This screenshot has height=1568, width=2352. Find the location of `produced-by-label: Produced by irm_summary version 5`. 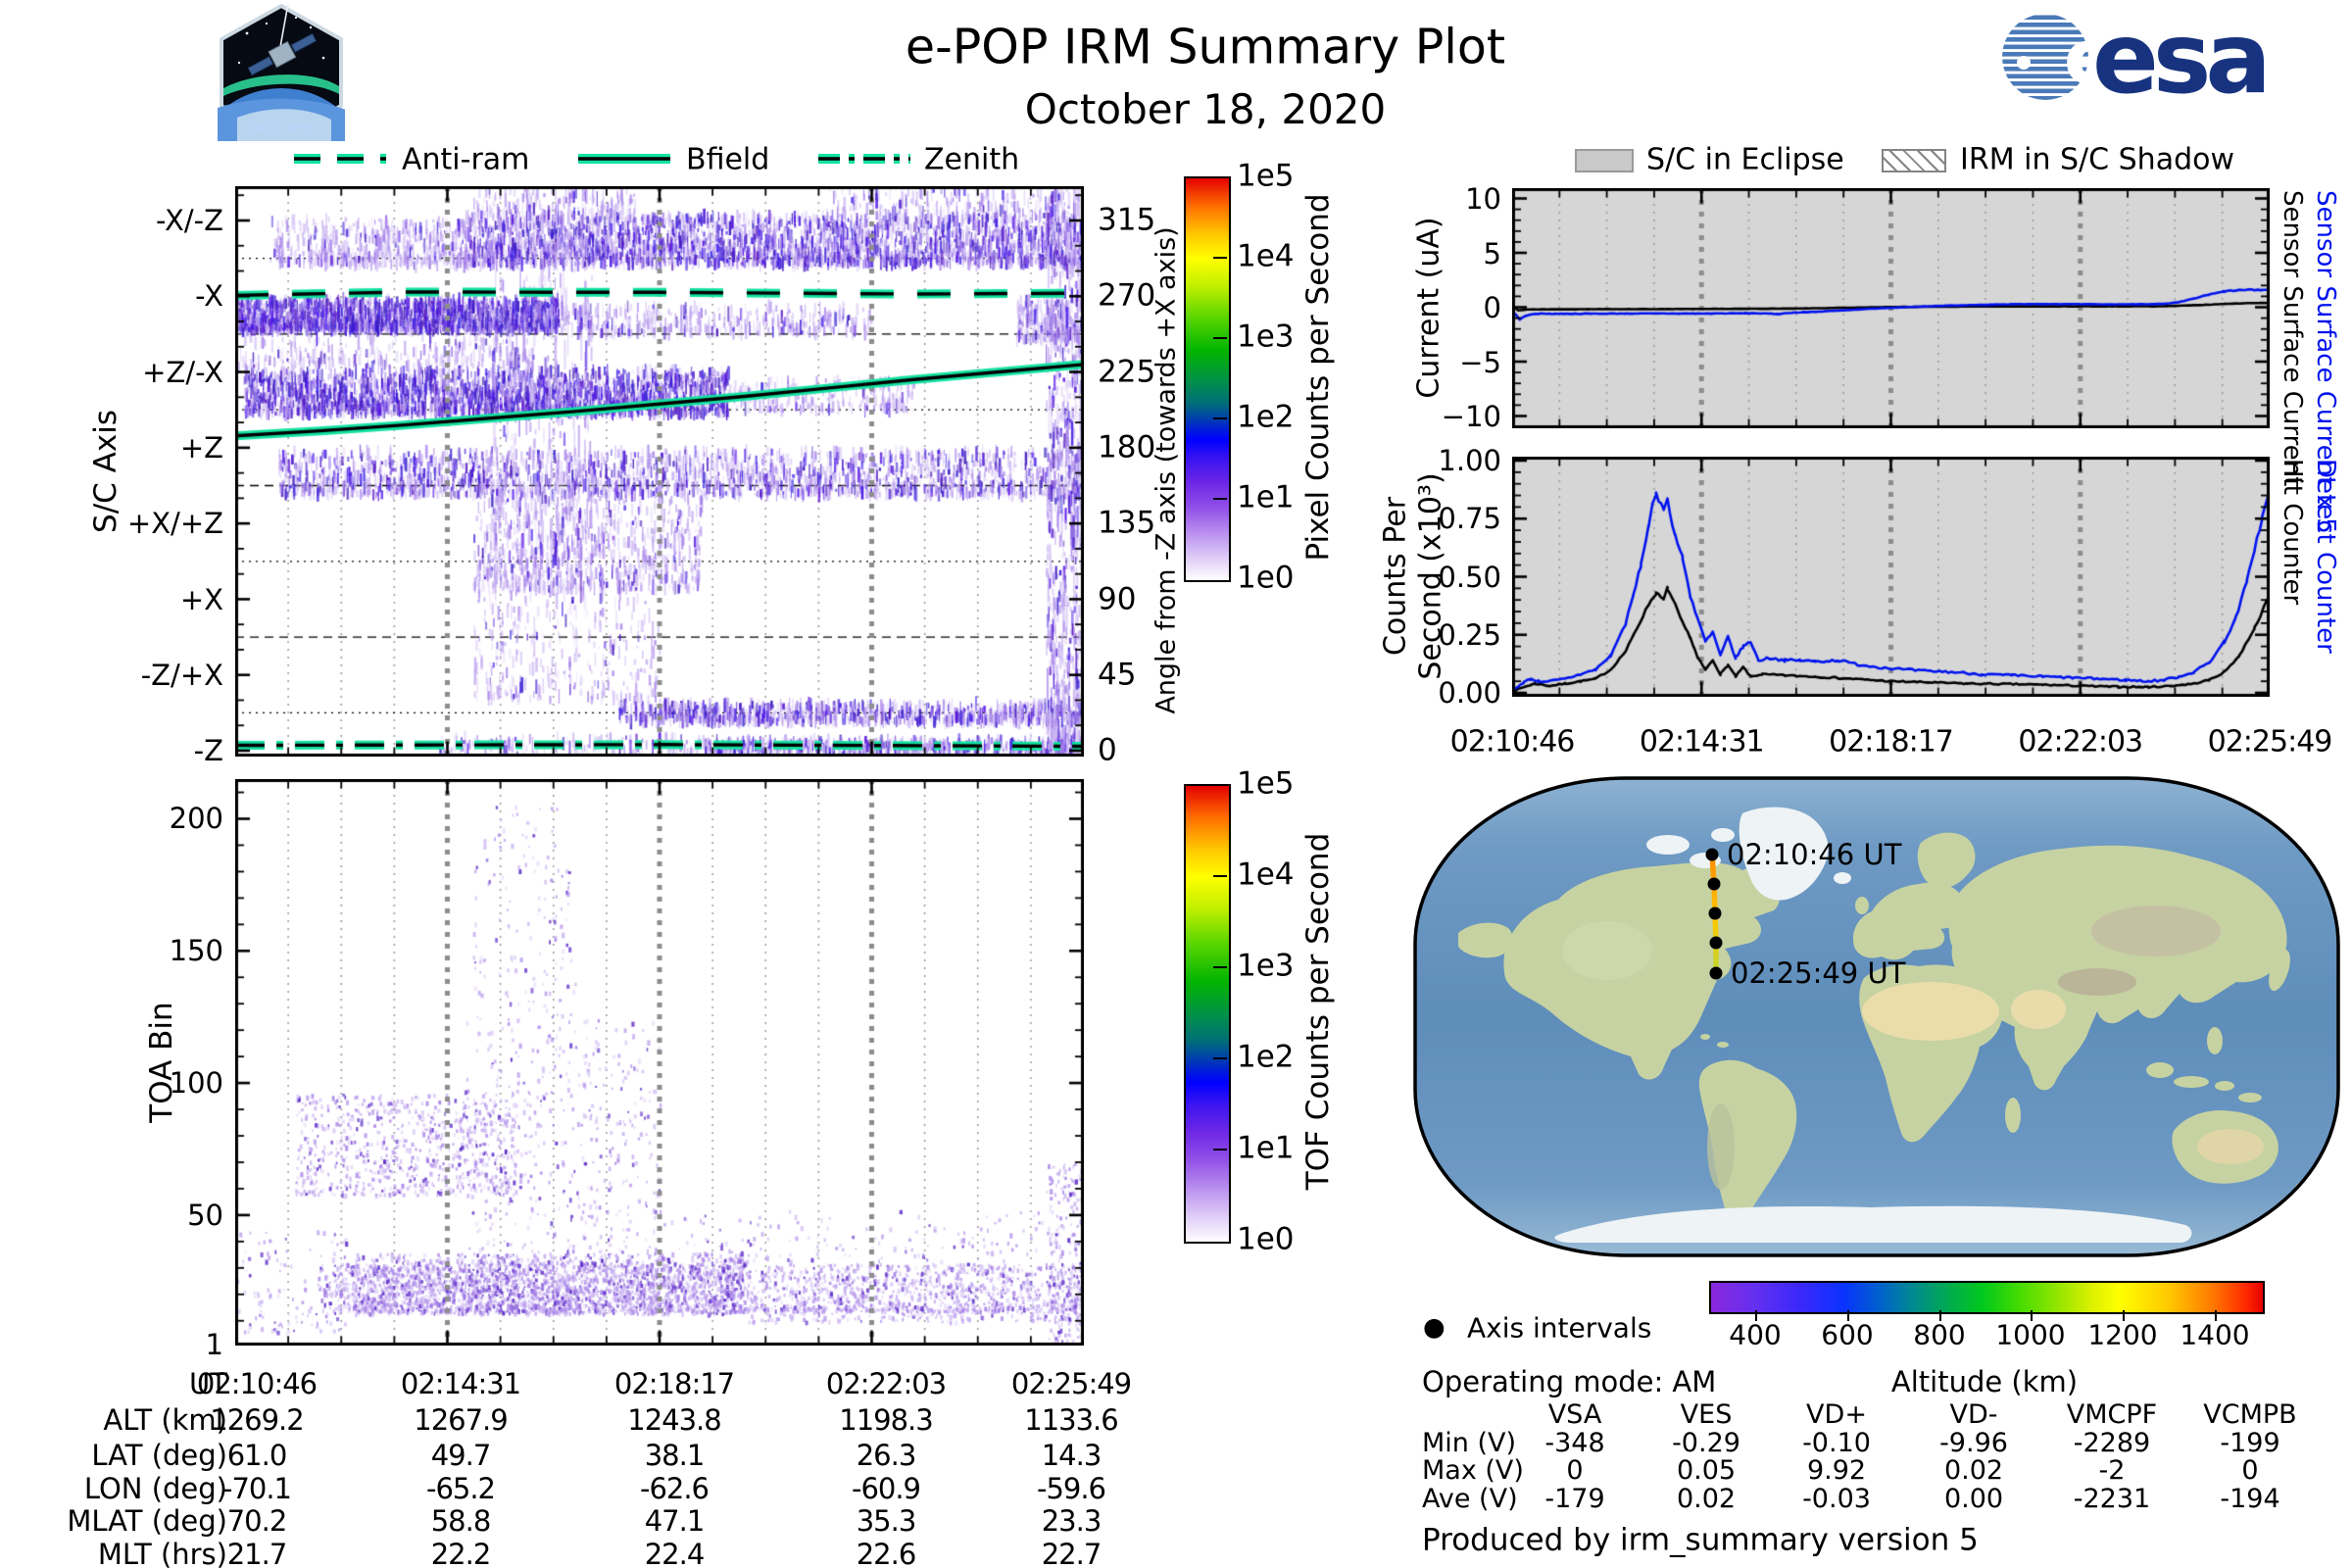

produced-by-label: Produced by irm_summary version 5 is located at coordinates (1700, 1540).